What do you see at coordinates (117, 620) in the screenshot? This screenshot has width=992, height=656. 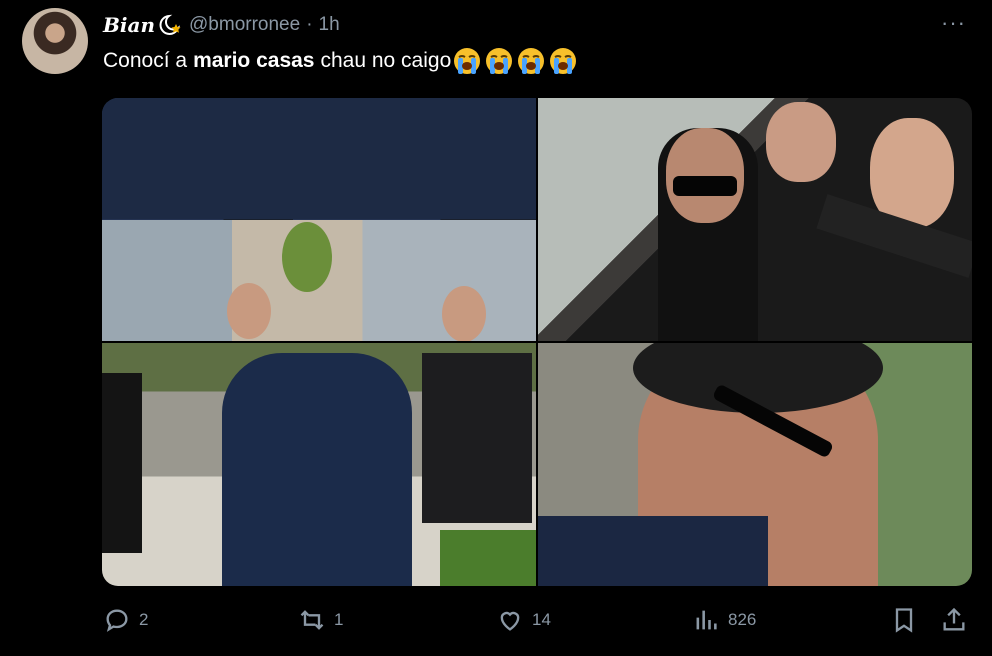 I see `reply-icon` at bounding box center [117, 620].